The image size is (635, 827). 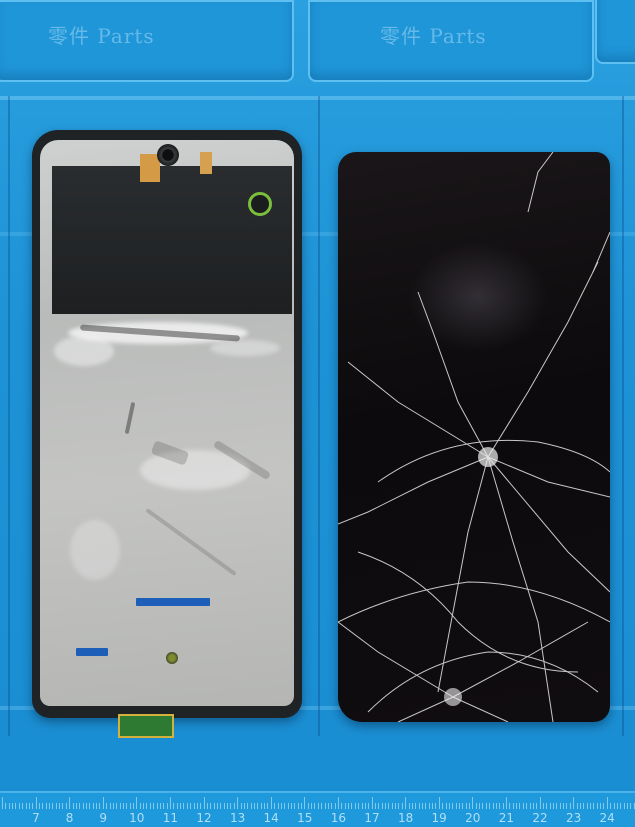 I want to click on ruler-number: 23, so click(x=573, y=818).